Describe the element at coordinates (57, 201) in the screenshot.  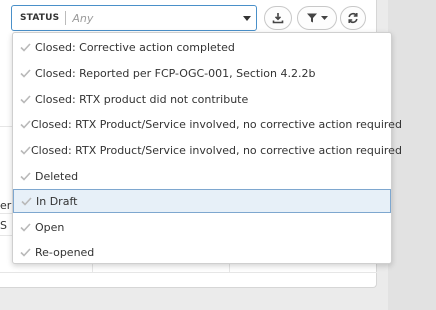
I see `dropdown-option-label: In Draft` at that location.